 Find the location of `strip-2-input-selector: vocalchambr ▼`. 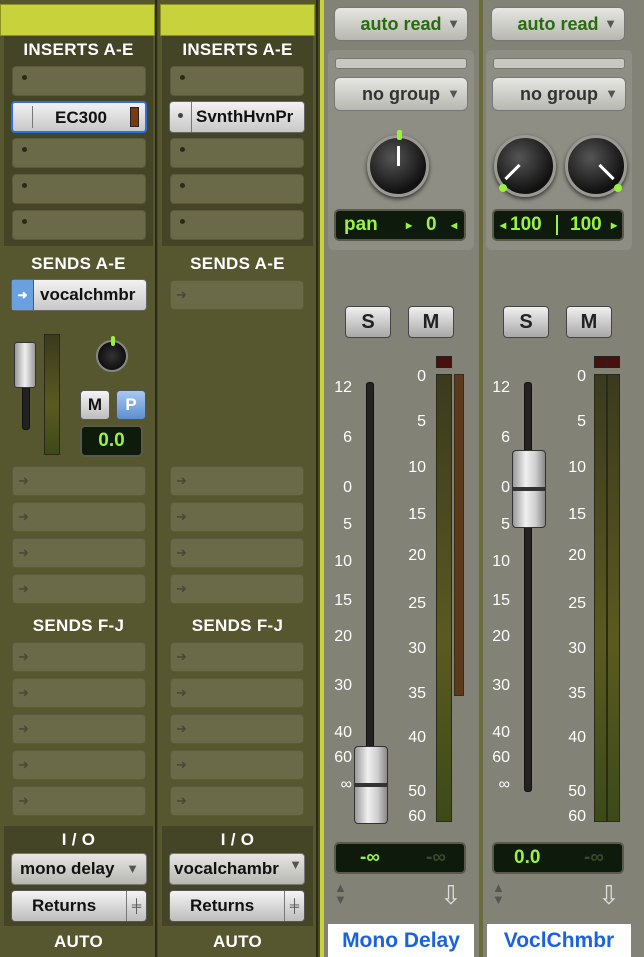

strip-2-input-selector: vocalchambr ▼ is located at coordinates (237, 869).